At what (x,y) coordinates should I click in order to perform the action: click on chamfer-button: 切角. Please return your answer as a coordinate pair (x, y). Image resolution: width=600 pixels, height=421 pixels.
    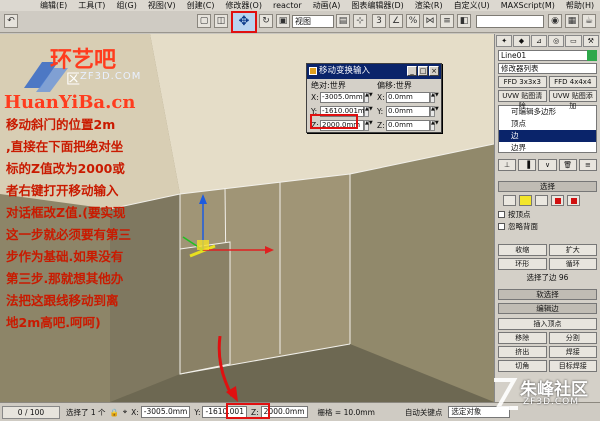
    Looking at the image, I should click on (522, 366).